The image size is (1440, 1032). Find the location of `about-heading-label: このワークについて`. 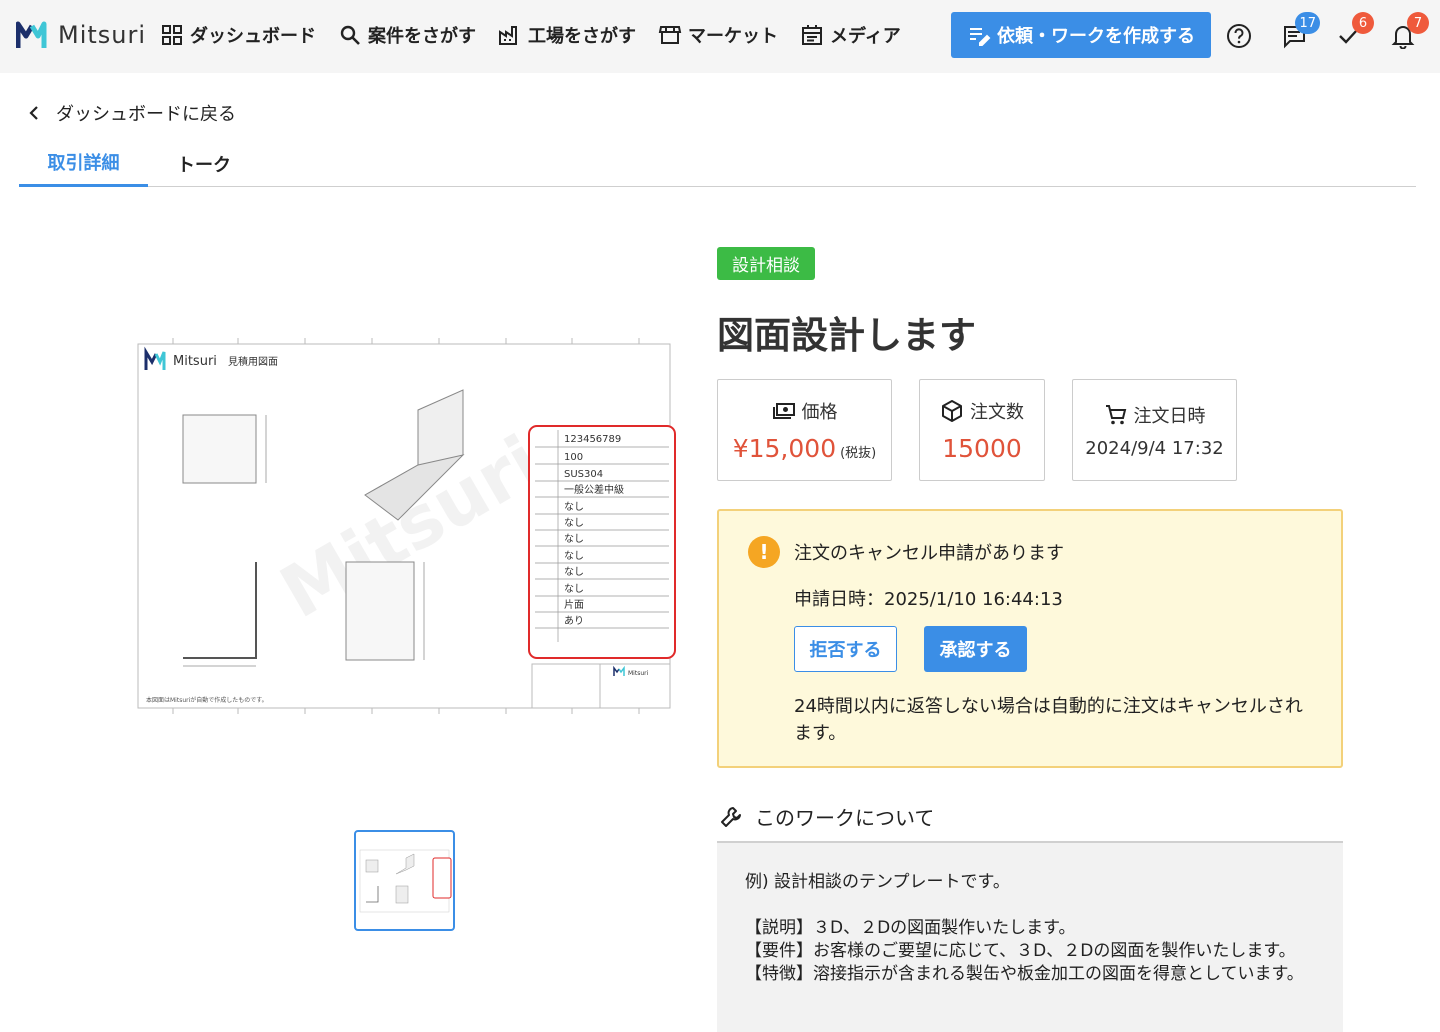

about-heading-label: このワークについて is located at coordinates (845, 818).